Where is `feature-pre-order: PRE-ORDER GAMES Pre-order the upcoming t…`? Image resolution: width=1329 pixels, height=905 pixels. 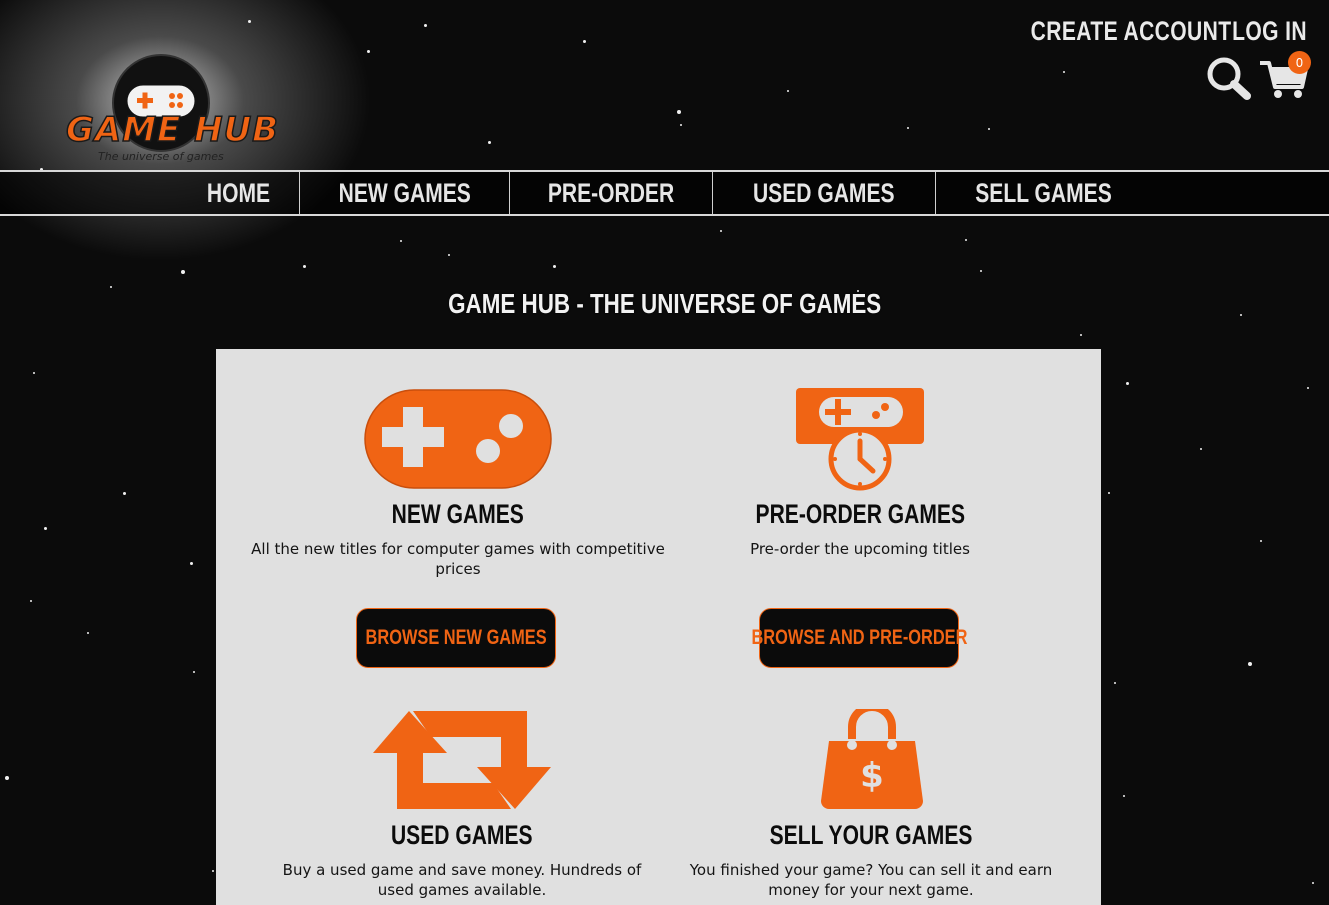
feature-pre-order: PRE-ORDER GAMES Pre-order the upcoming t… is located at coordinates (860, 514).